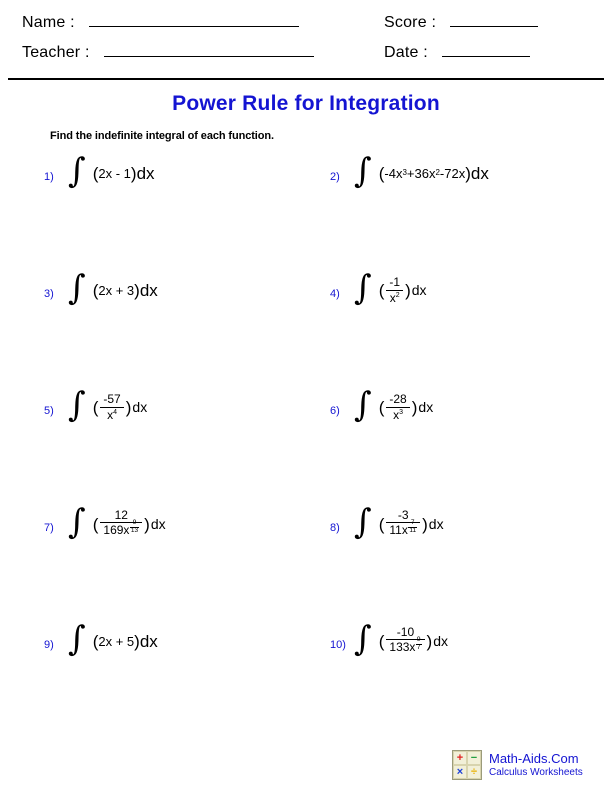 The height and width of the screenshot is (792, 612). I want to click on exponent-fraction: 97, so click(418, 644).